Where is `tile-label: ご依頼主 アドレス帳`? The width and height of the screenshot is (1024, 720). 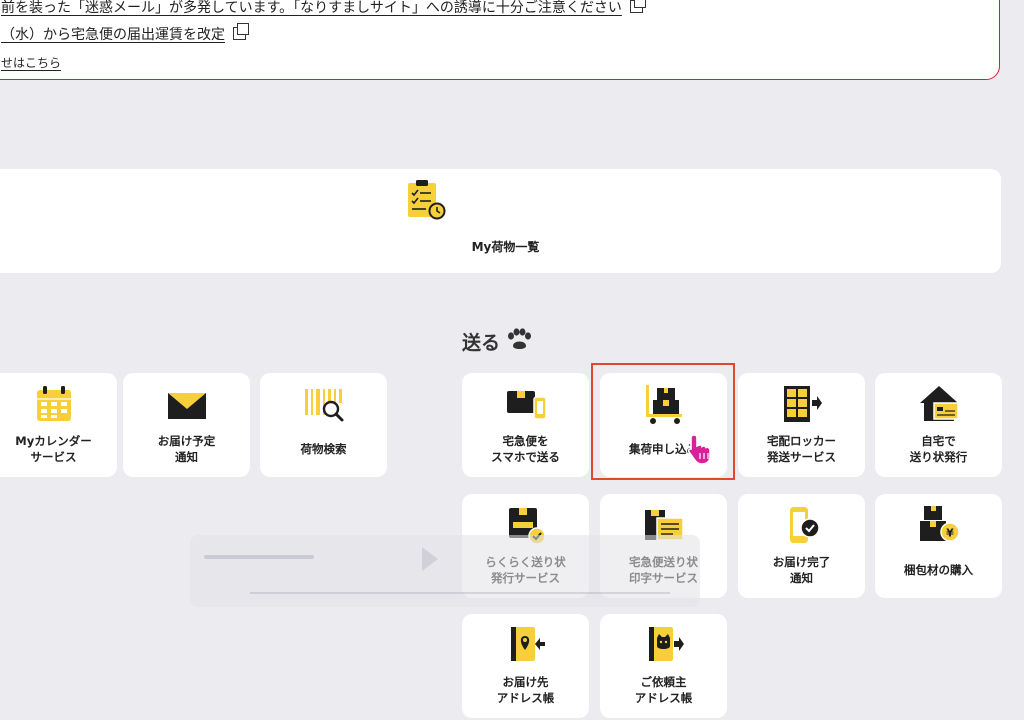 tile-label: ご依頼主 アドレス帳 is located at coordinates (663, 690).